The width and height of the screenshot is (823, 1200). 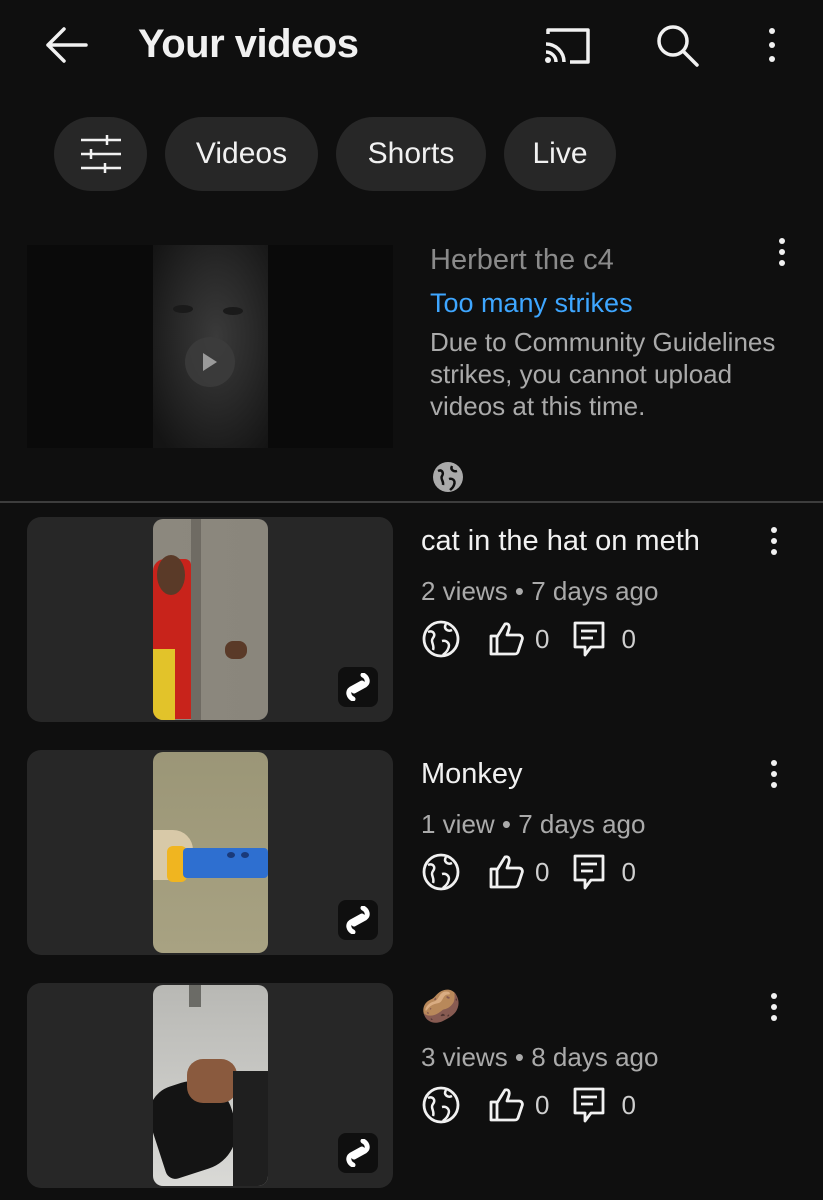 What do you see at coordinates (522, 260) in the screenshot?
I see `video-title: Herbert the c4` at bounding box center [522, 260].